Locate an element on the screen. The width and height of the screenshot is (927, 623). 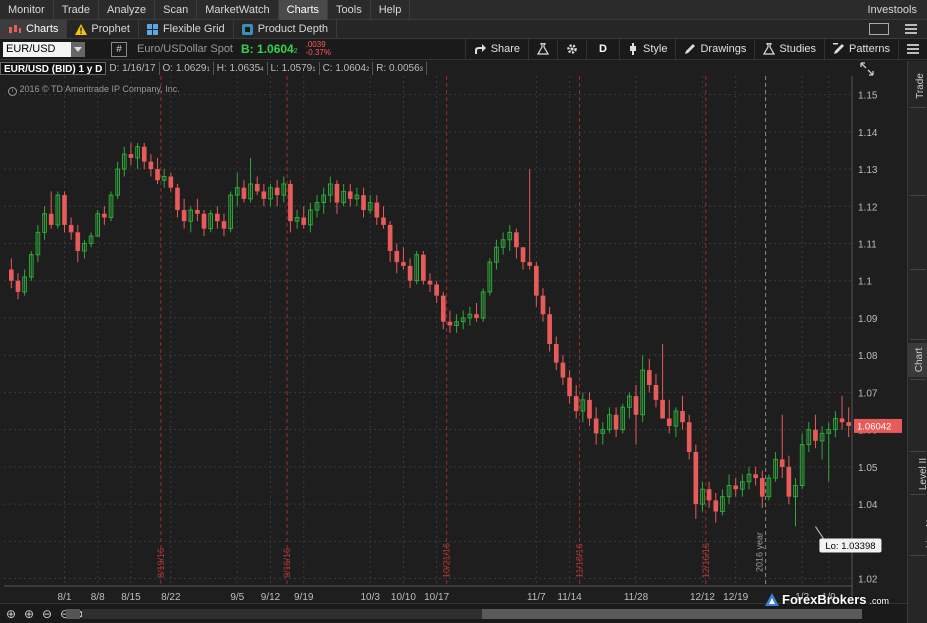
info-close-sub: 2 is located at coordinates (367, 70).